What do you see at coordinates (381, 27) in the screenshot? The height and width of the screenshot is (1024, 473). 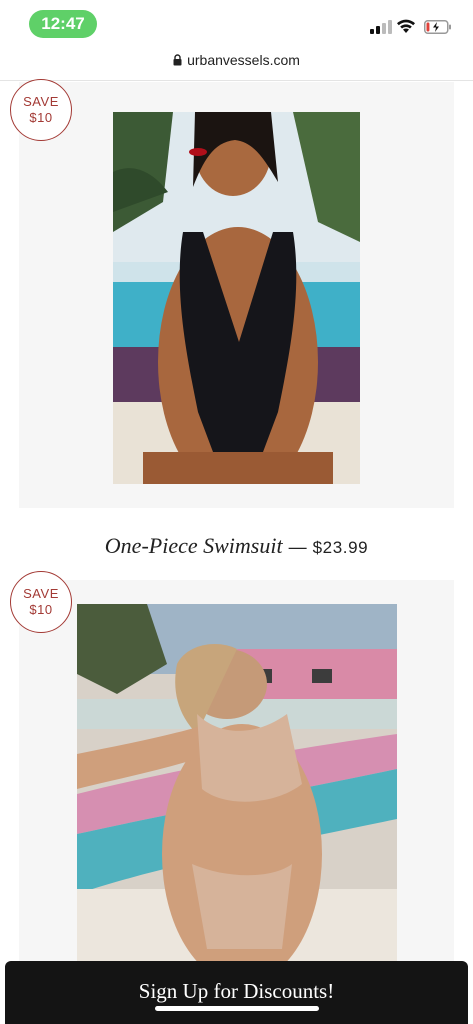 I see `cellular-signal-icon` at bounding box center [381, 27].